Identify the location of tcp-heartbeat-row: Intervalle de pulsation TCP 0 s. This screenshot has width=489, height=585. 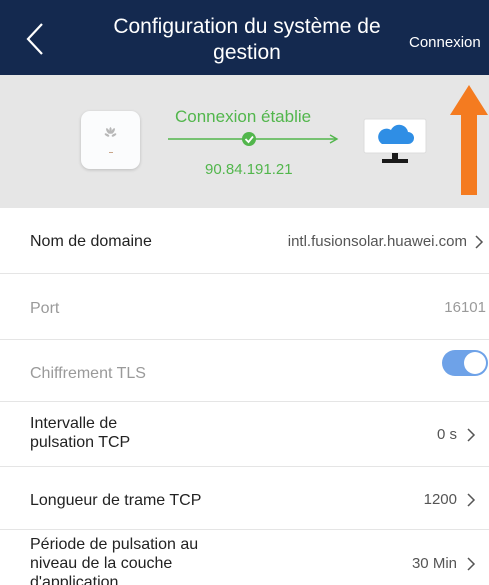
(244, 434).